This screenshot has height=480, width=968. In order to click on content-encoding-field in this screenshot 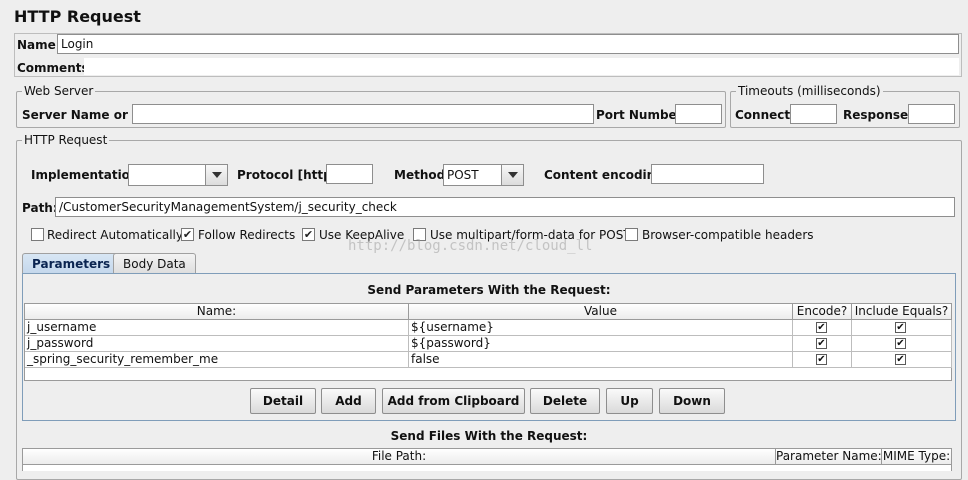, I will do `click(707, 174)`.